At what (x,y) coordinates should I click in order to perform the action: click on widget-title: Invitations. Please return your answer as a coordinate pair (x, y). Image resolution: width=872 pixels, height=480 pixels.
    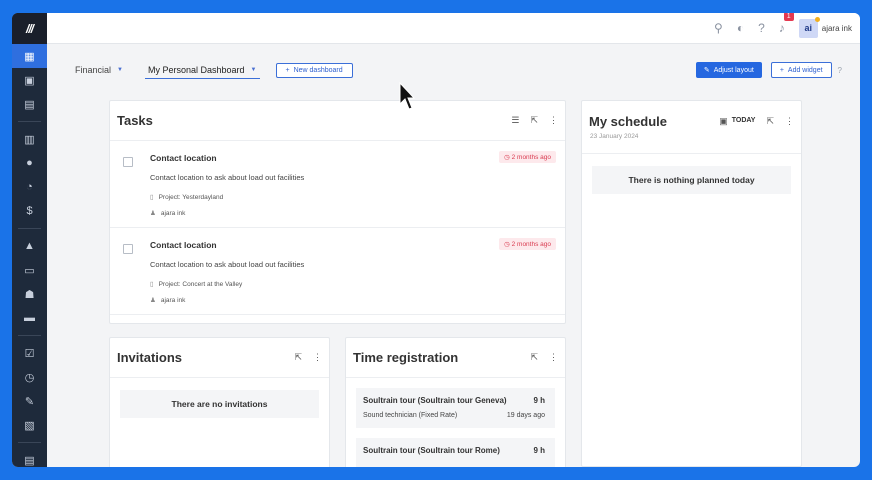
    Looking at the image, I should click on (150, 357).